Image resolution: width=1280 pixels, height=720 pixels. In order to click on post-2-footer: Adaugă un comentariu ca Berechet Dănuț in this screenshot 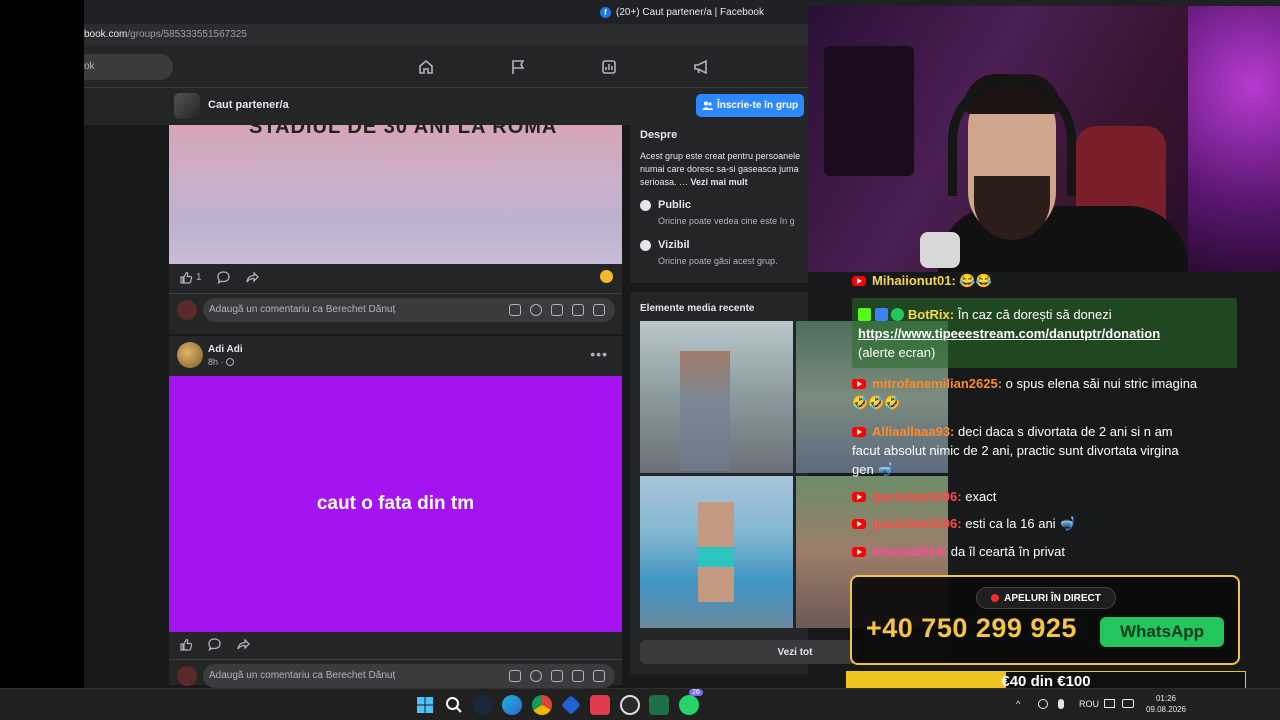, I will do `click(395, 660)`.